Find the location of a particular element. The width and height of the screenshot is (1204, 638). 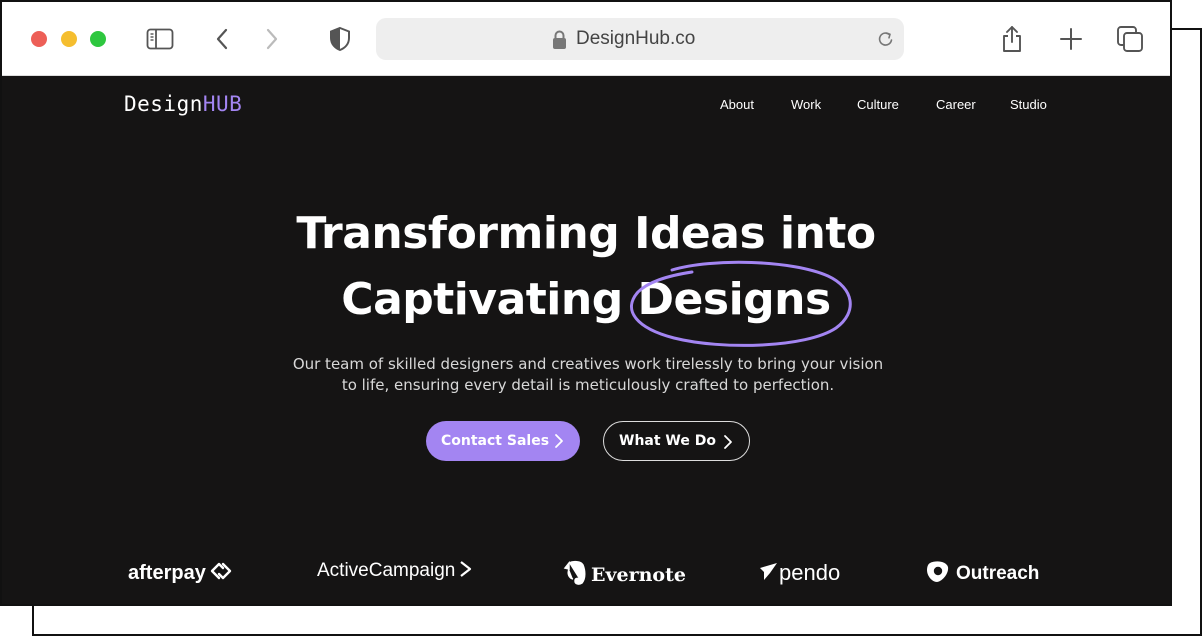

hero-title-prefix: Captivating is located at coordinates (482, 299).